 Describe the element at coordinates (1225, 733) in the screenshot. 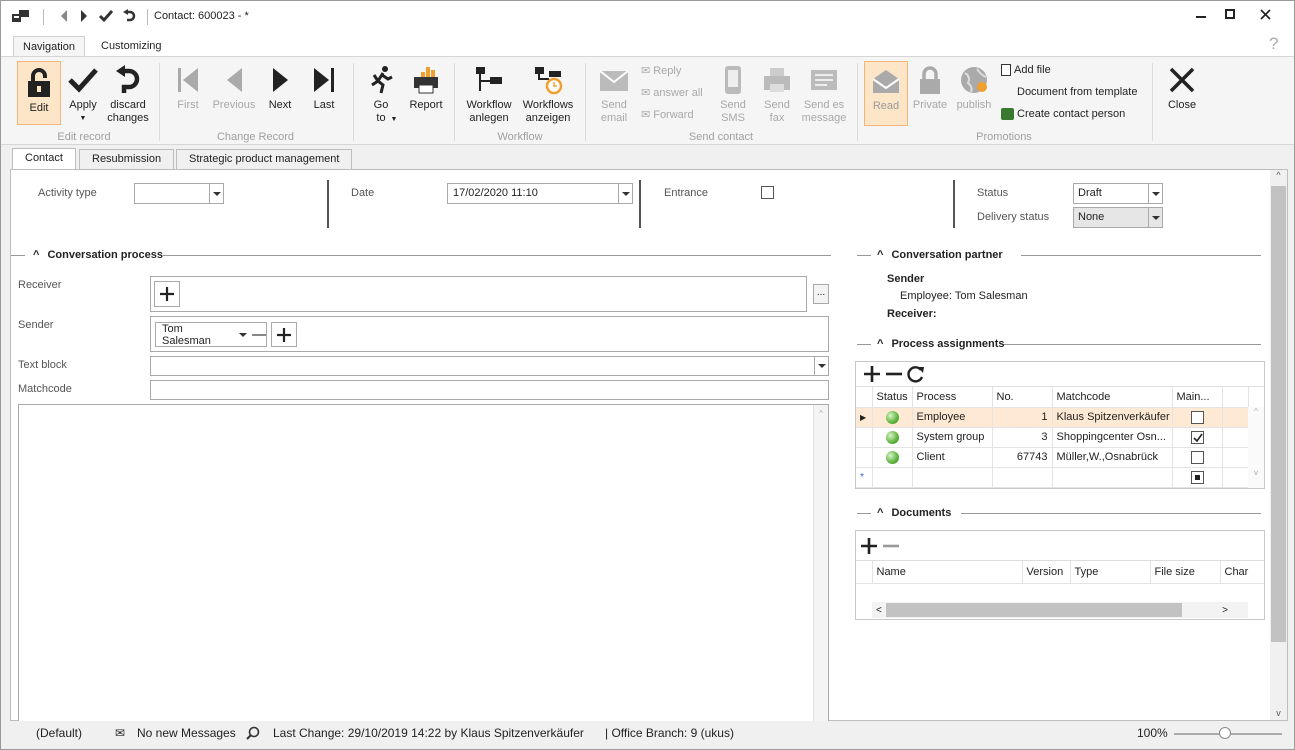

I see `zoom-slider-thumb` at that location.